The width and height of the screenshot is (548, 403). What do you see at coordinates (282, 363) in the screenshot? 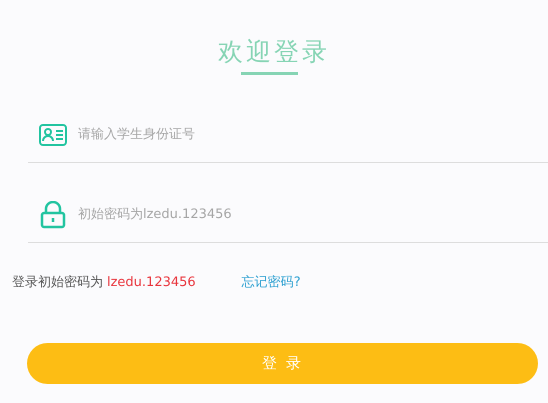
I see `login-button: 登 录` at bounding box center [282, 363].